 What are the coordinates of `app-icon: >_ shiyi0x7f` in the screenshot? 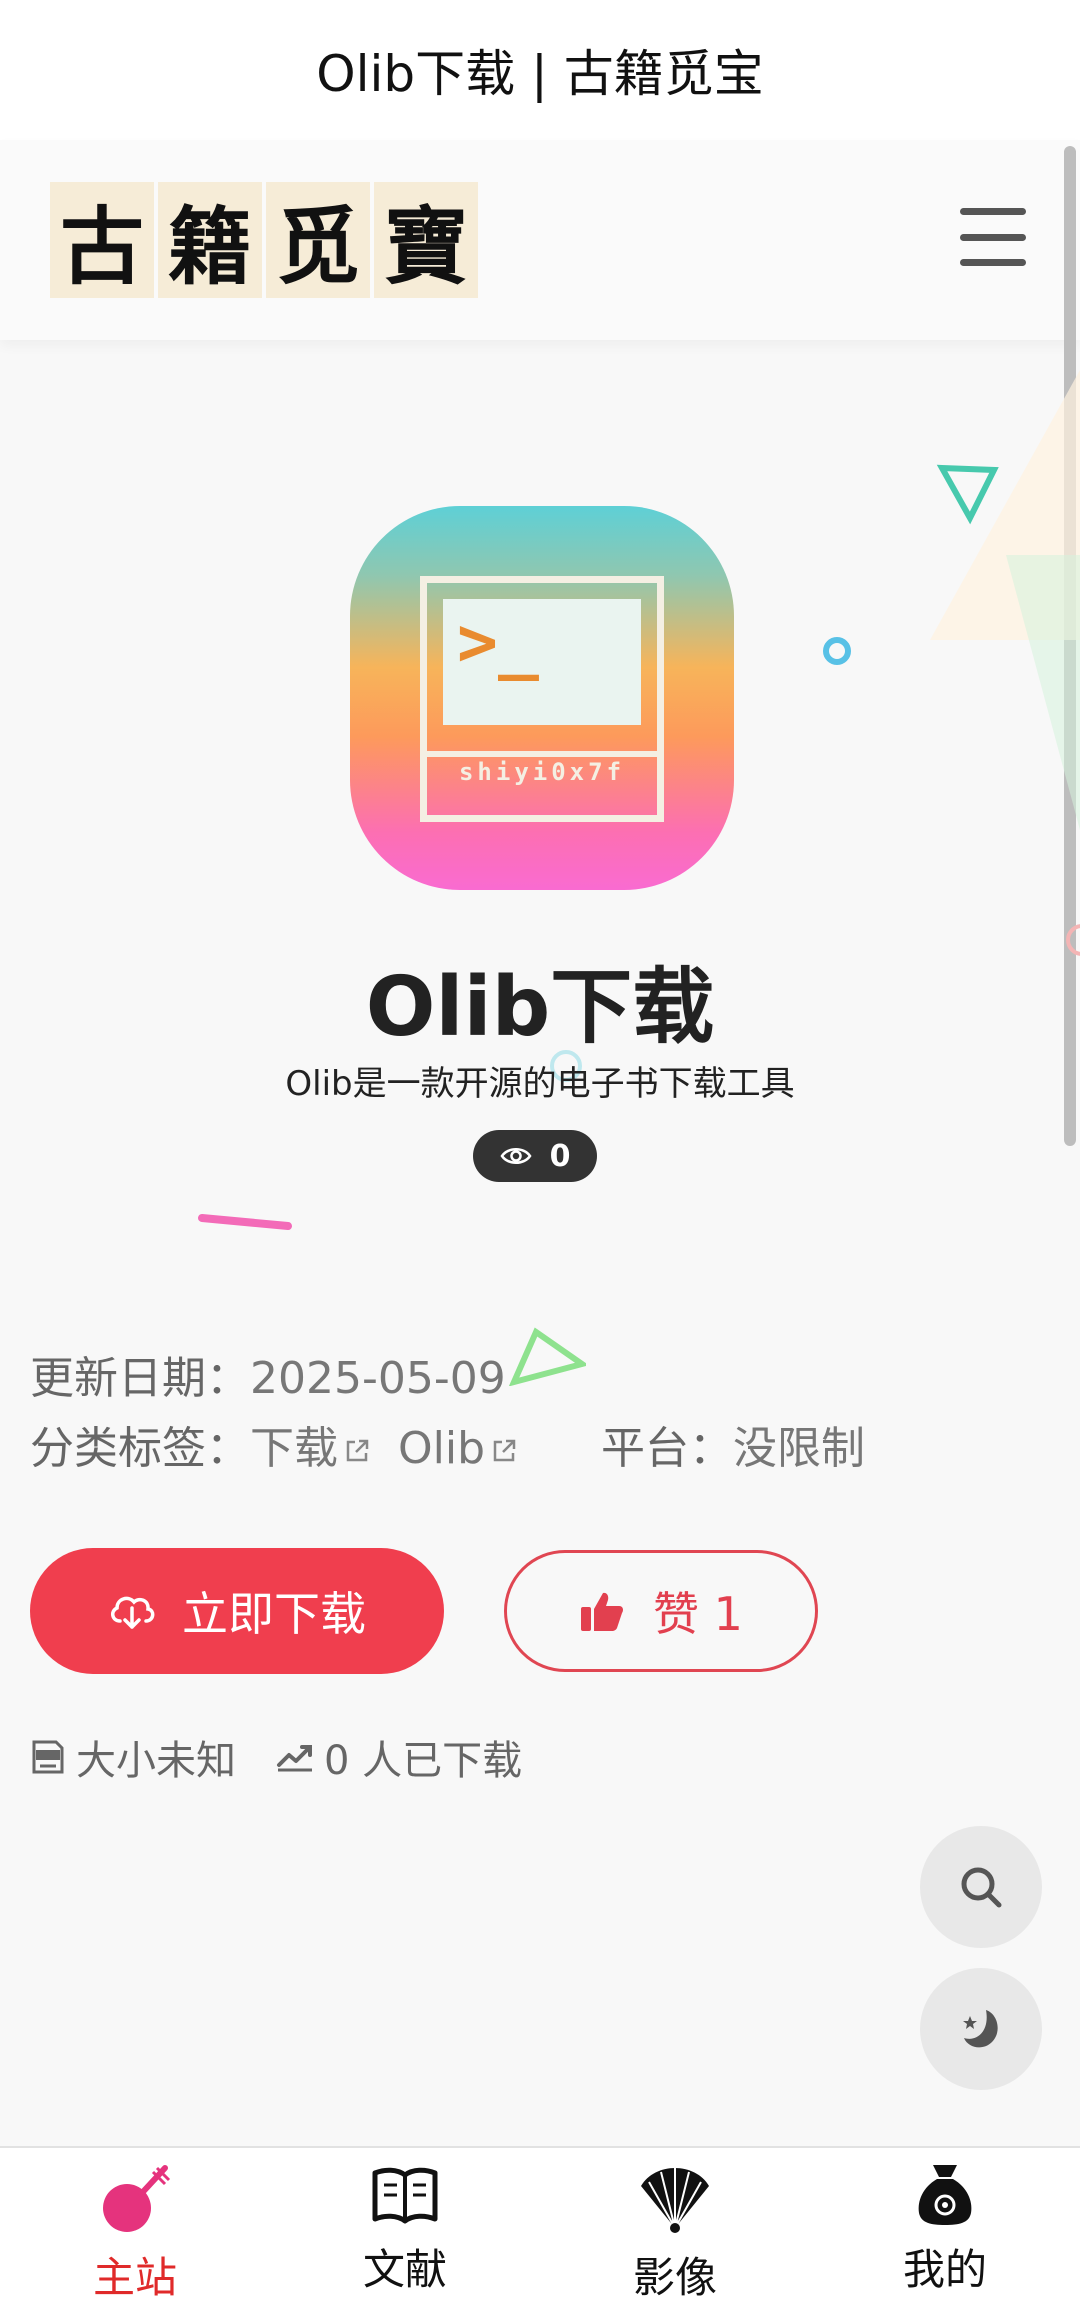 It's located at (542, 698).